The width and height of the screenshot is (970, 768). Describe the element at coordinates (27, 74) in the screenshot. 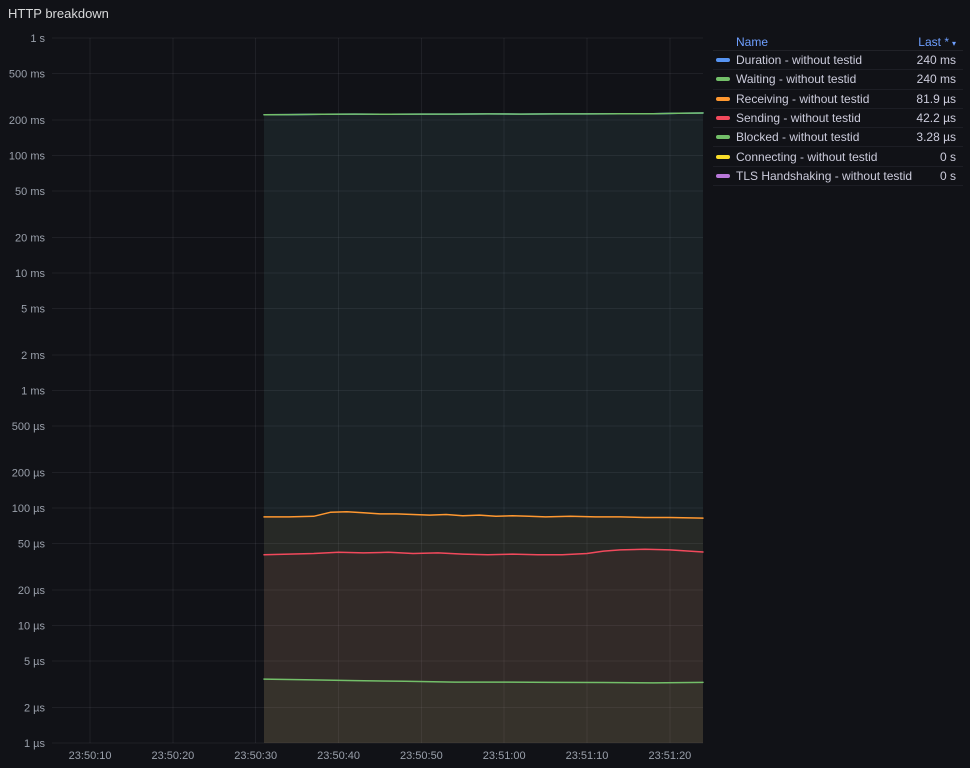

I see `y-tick-label: 500 ms` at that location.